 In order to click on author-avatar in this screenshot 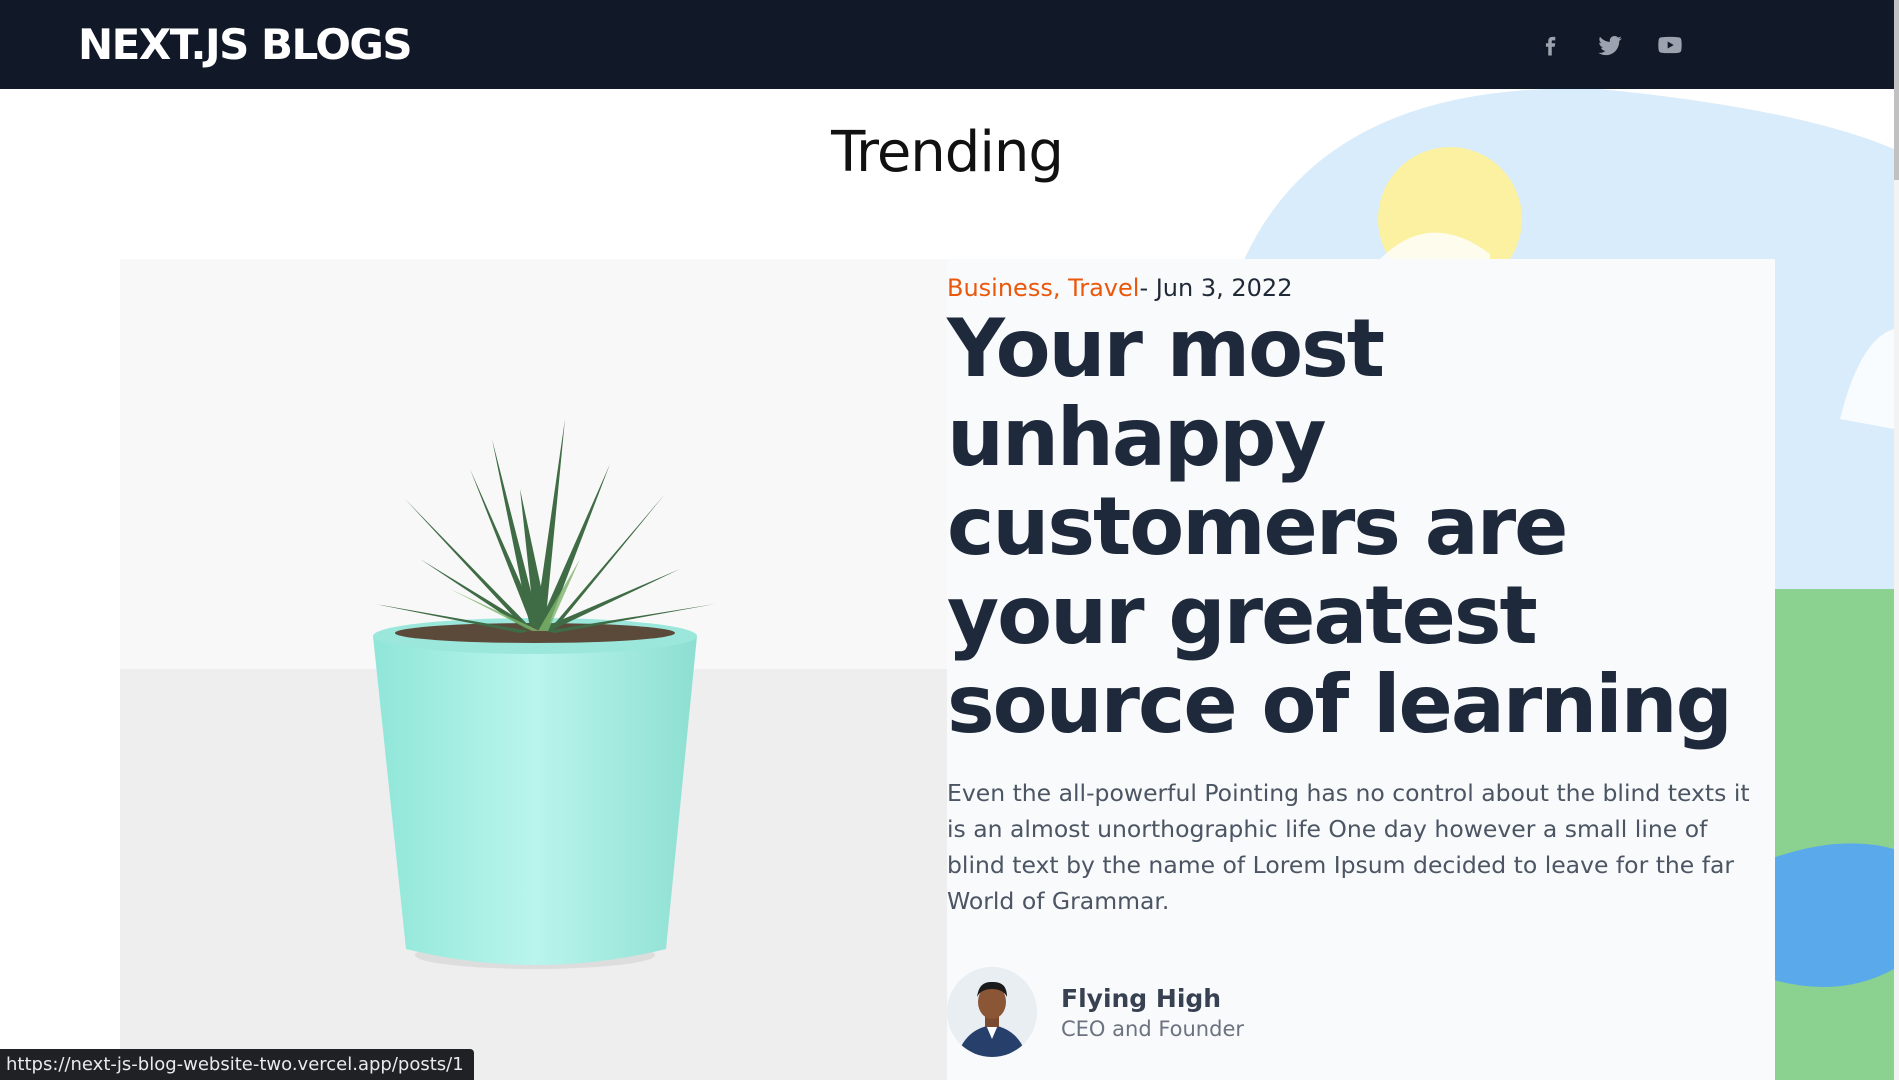, I will do `click(992, 1012)`.